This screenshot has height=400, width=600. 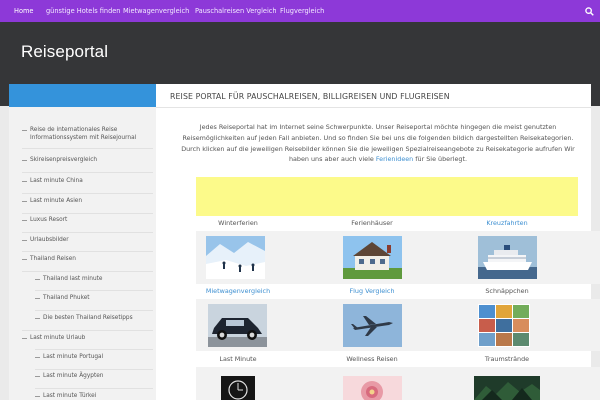 I want to click on category-label-ferienhaeuser: Ferienhäuser, so click(x=372, y=223).